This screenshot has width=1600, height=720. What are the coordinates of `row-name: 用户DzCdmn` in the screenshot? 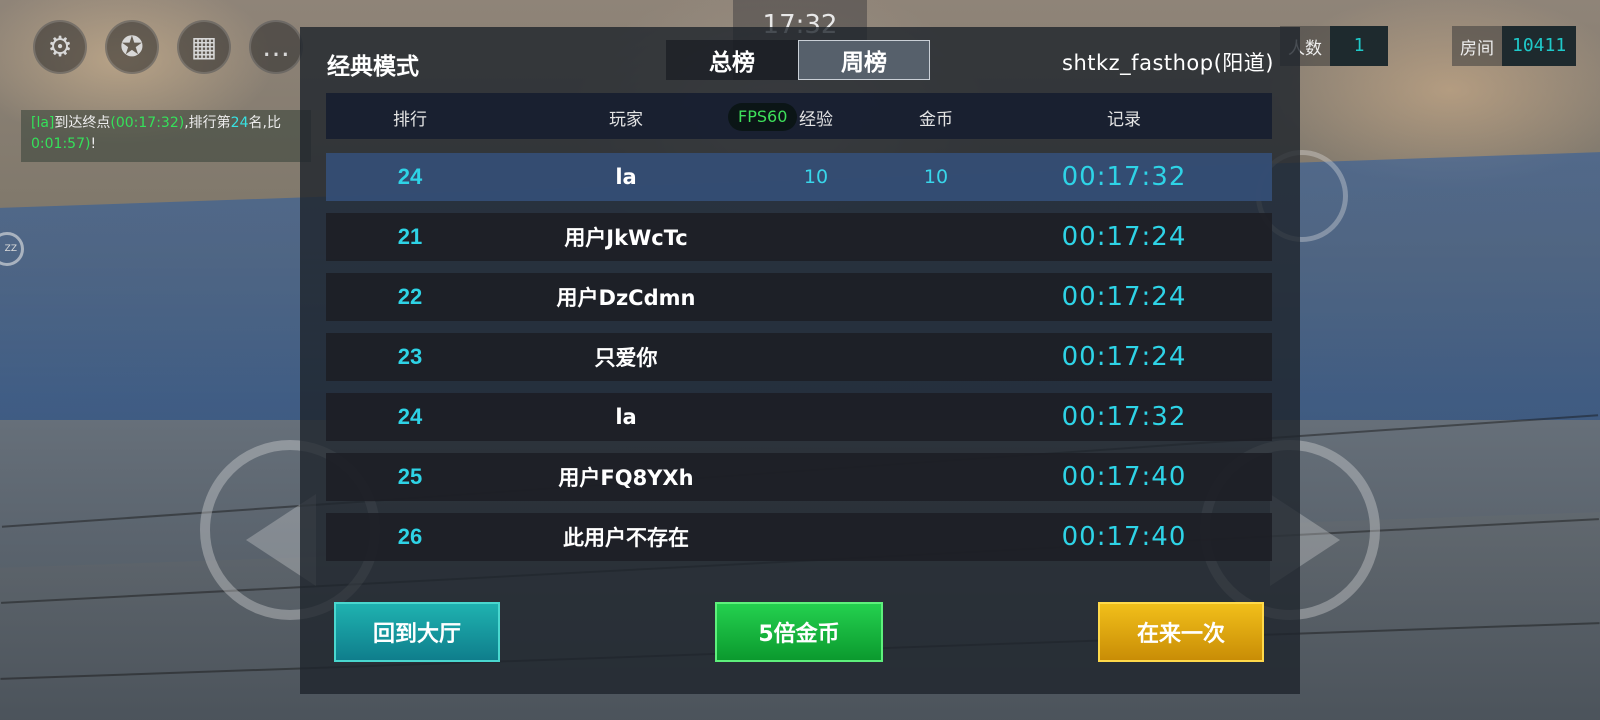 It's located at (626, 298).